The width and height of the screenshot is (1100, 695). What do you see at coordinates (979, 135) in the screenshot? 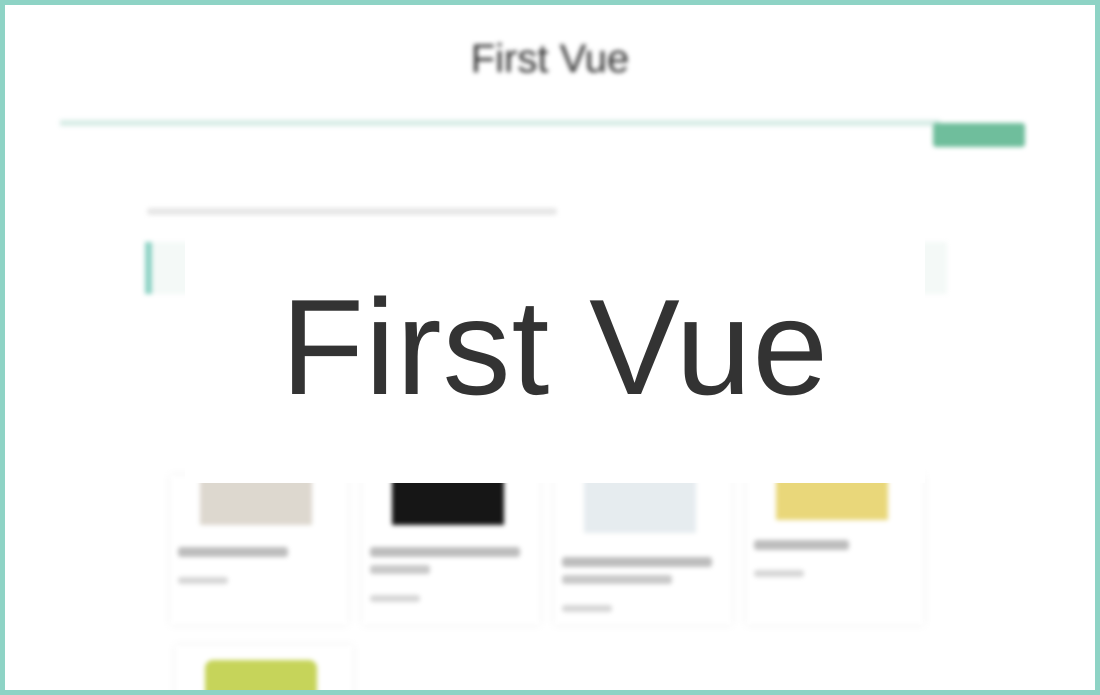
I see `header-action-button` at bounding box center [979, 135].